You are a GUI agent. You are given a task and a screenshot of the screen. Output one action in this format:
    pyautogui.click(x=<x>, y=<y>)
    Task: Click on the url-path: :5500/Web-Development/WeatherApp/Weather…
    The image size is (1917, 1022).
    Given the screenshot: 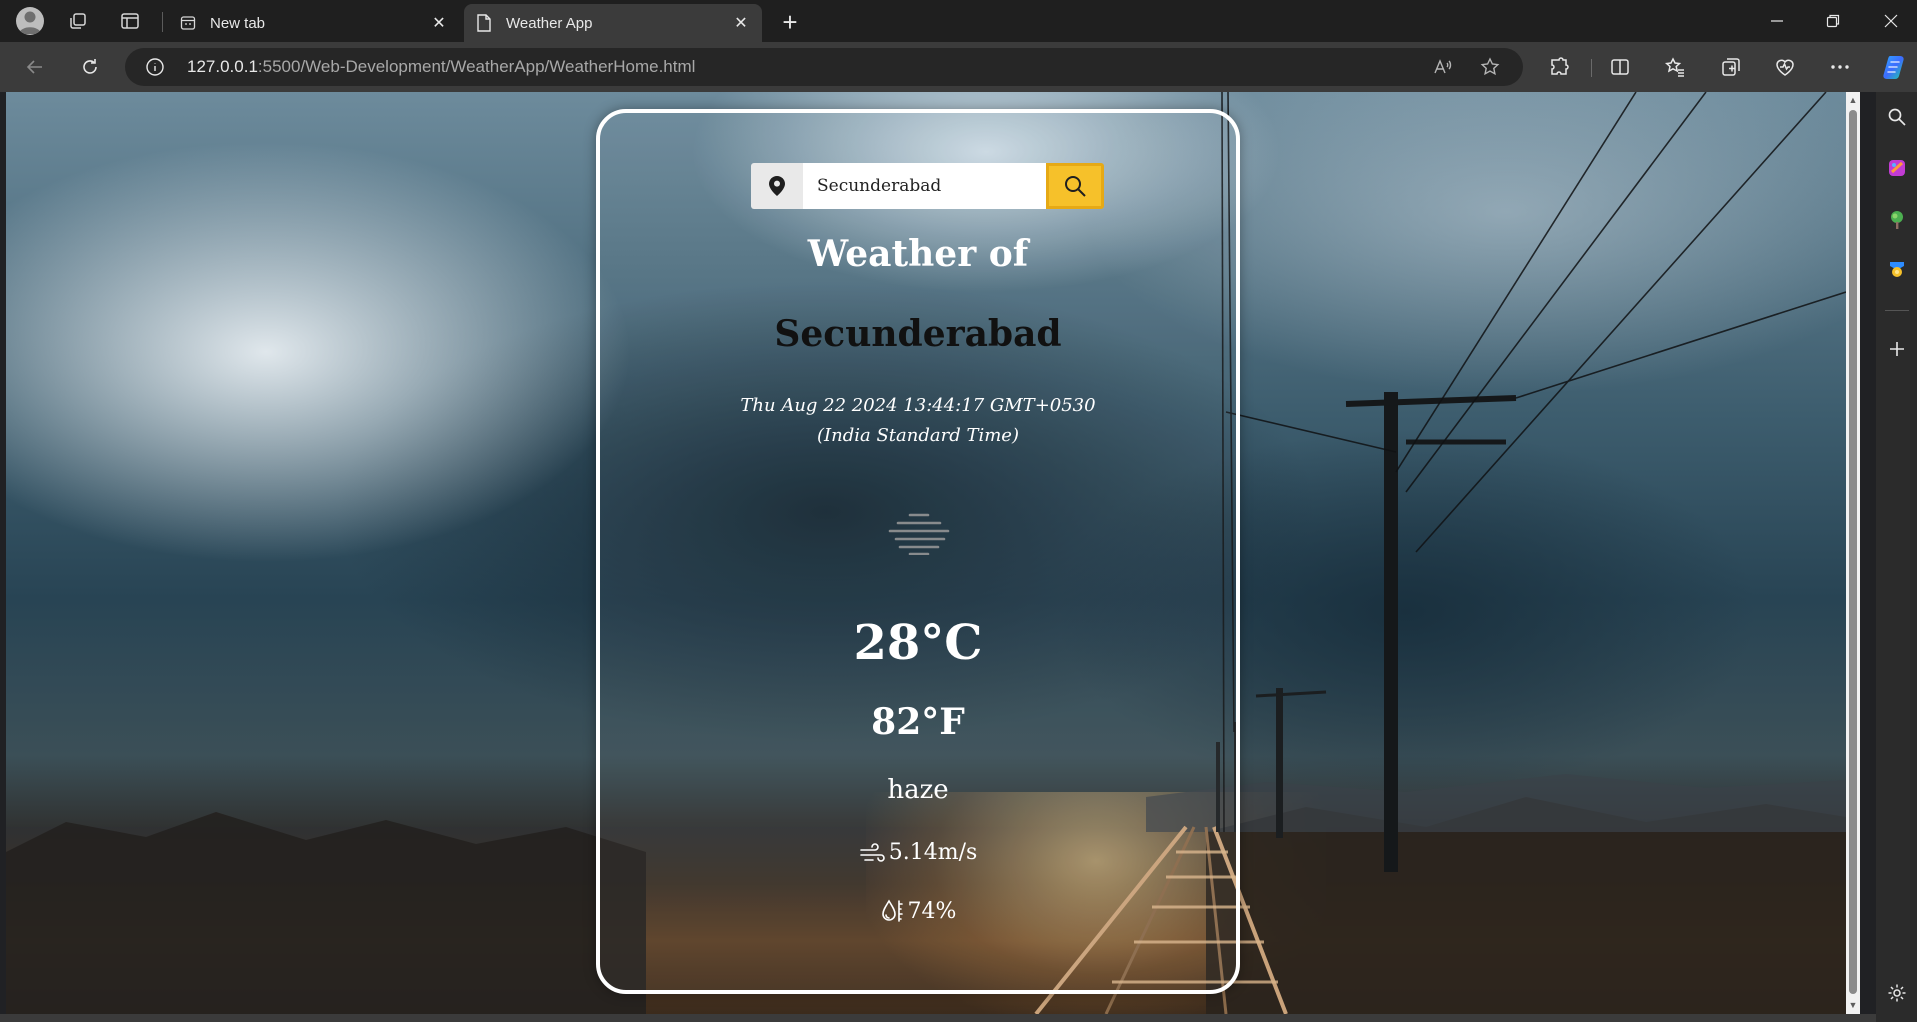 What is the action you would take?
    pyautogui.click(x=476, y=66)
    